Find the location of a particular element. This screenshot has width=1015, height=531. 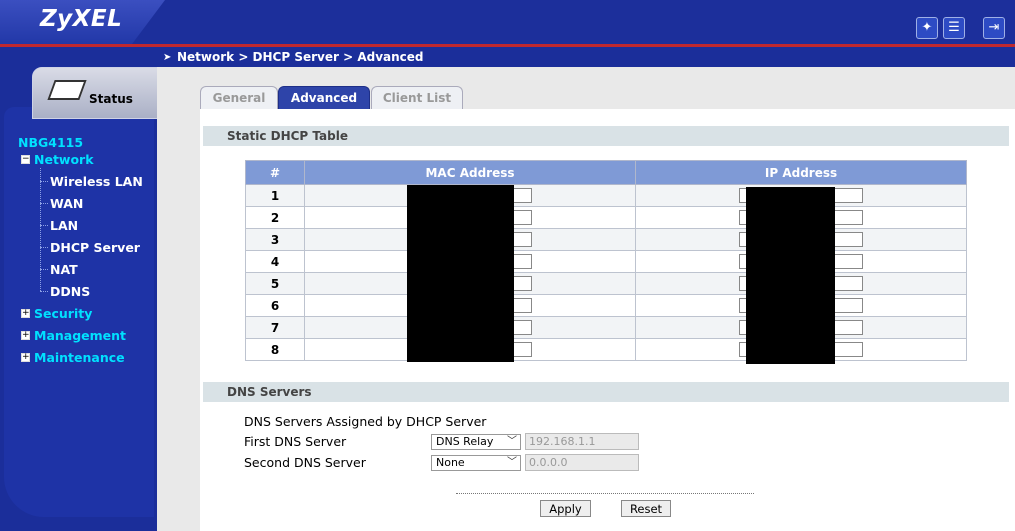

apply-button: Apply is located at coordinates (565, 508).